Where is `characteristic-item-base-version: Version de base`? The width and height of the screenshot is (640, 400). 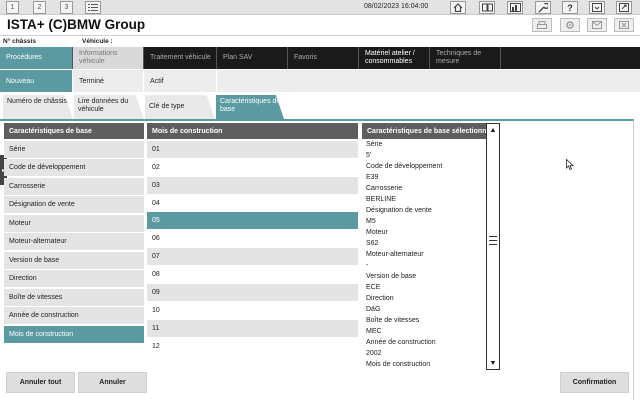
characteristic-item-base-version: Version de base is located at coordinates (74, 260).